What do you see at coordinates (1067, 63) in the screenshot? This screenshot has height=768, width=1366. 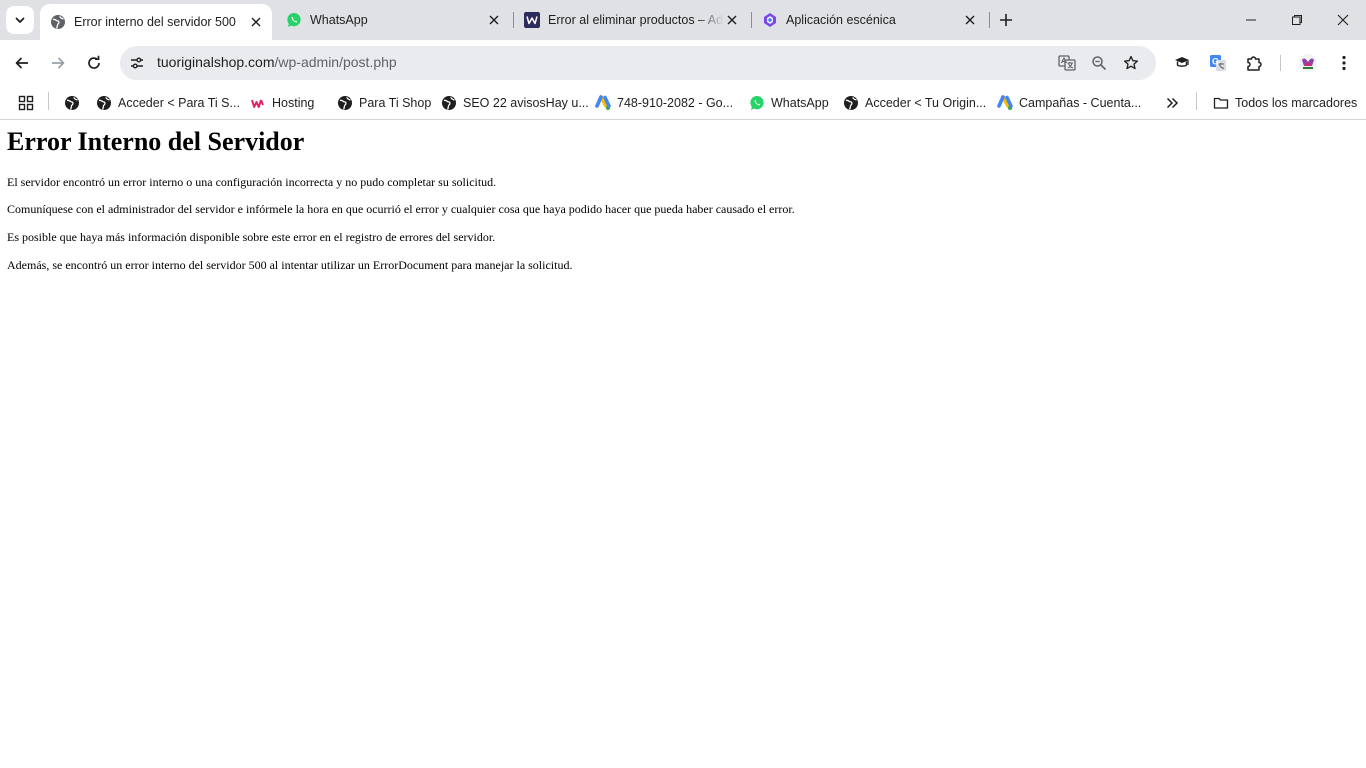 I see `translate-icon` at bounding box center [1067, 63].